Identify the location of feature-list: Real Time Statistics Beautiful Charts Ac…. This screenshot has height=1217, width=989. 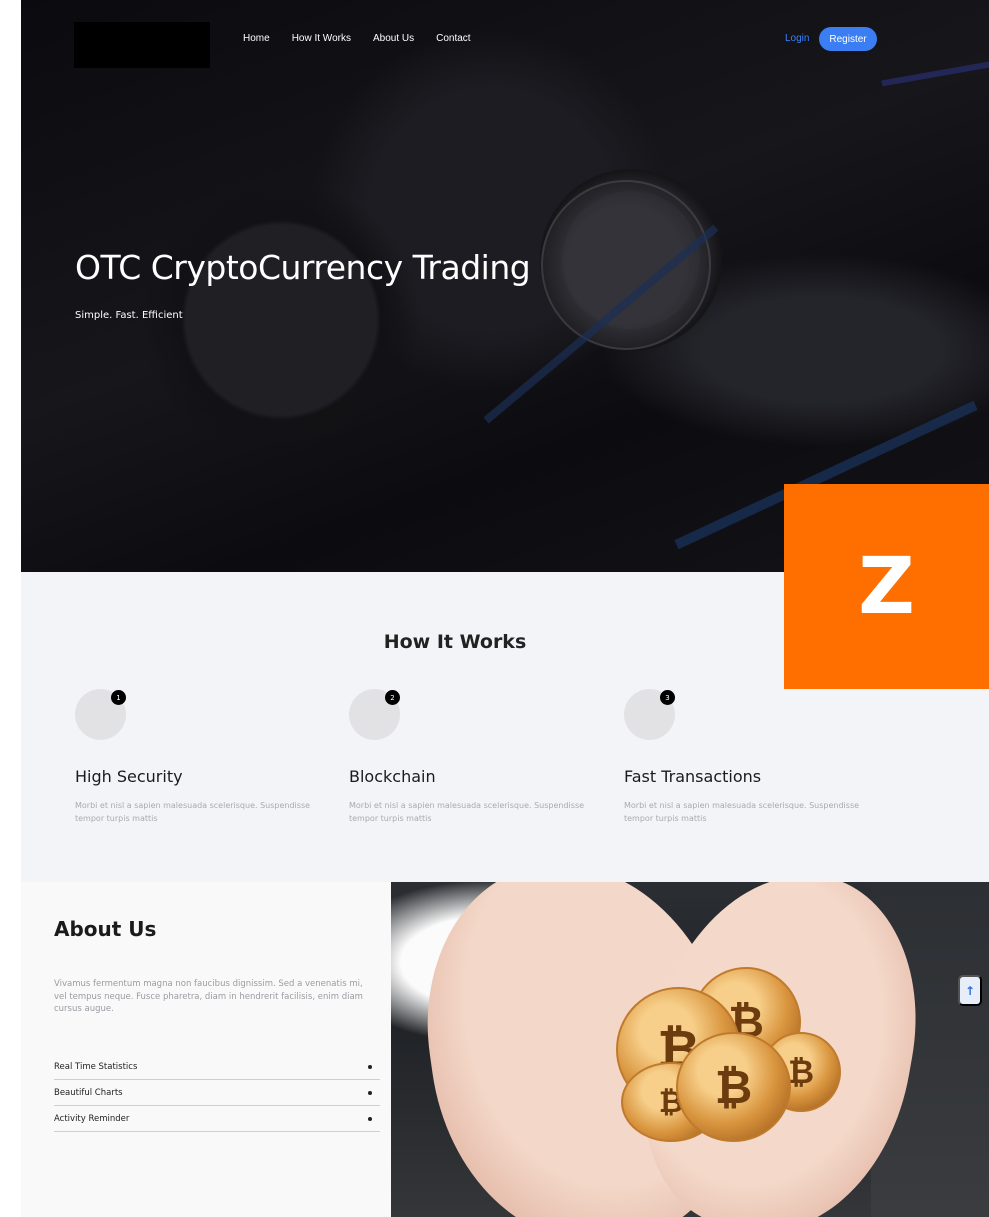
(217, 1093).